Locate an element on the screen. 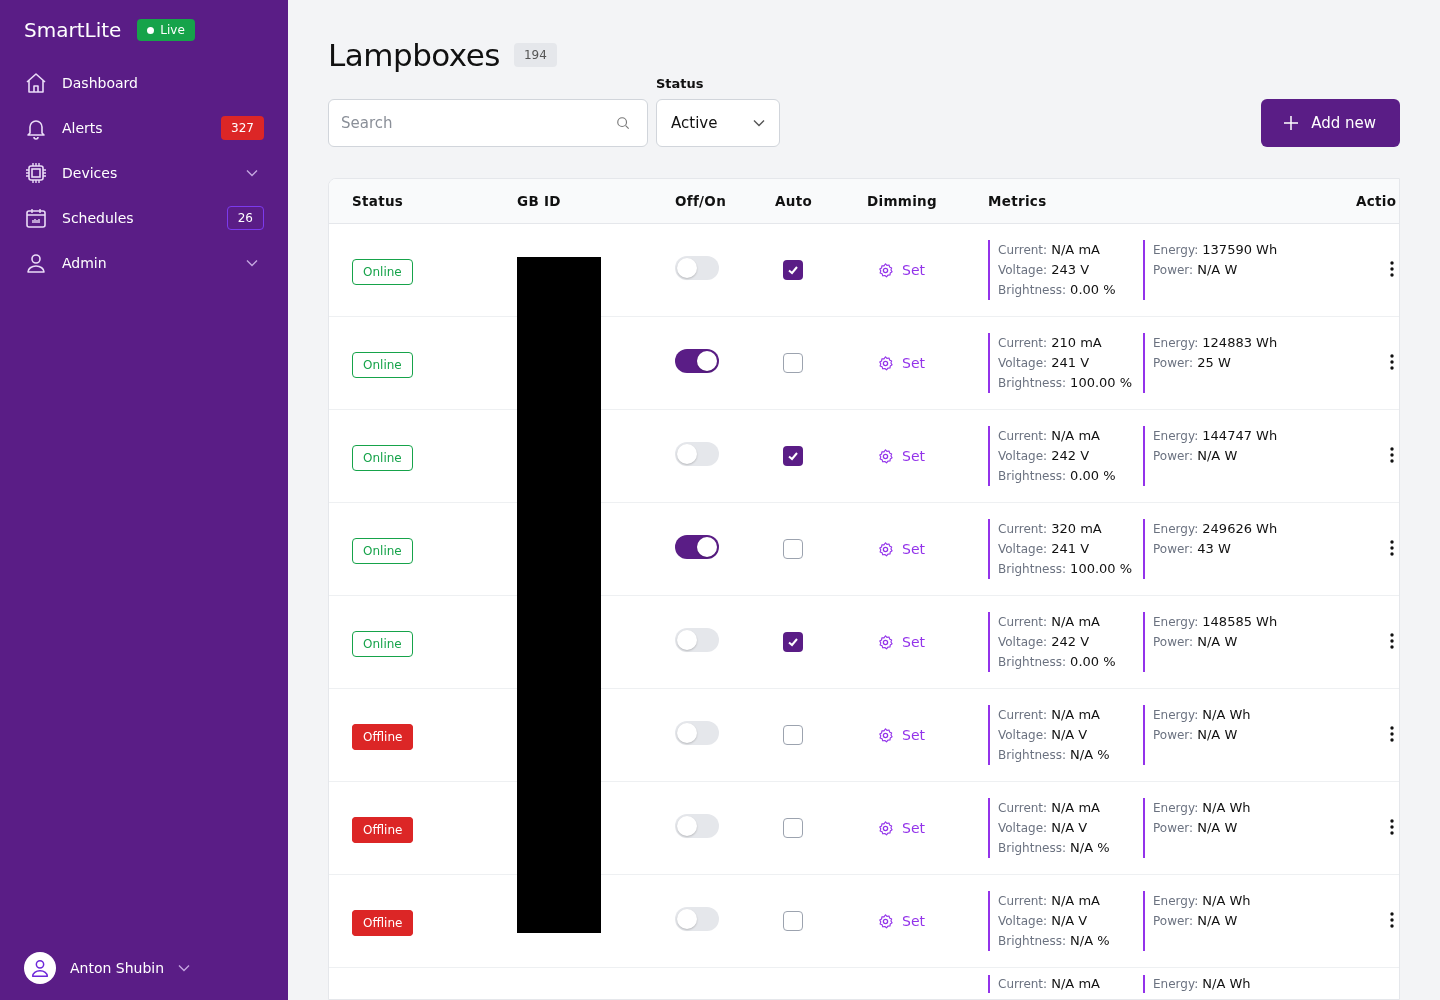  nav-item: Schedules 26 is located at coordinates (144, 217).